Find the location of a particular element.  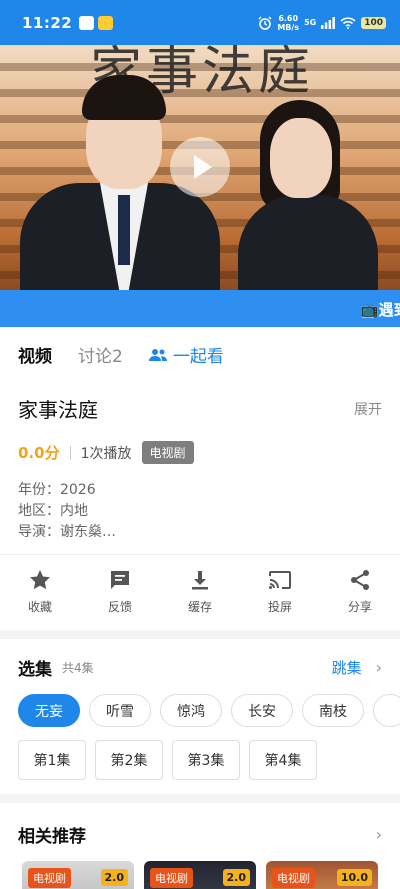

source-chip: 长安 is located at coordinates (262, 710).